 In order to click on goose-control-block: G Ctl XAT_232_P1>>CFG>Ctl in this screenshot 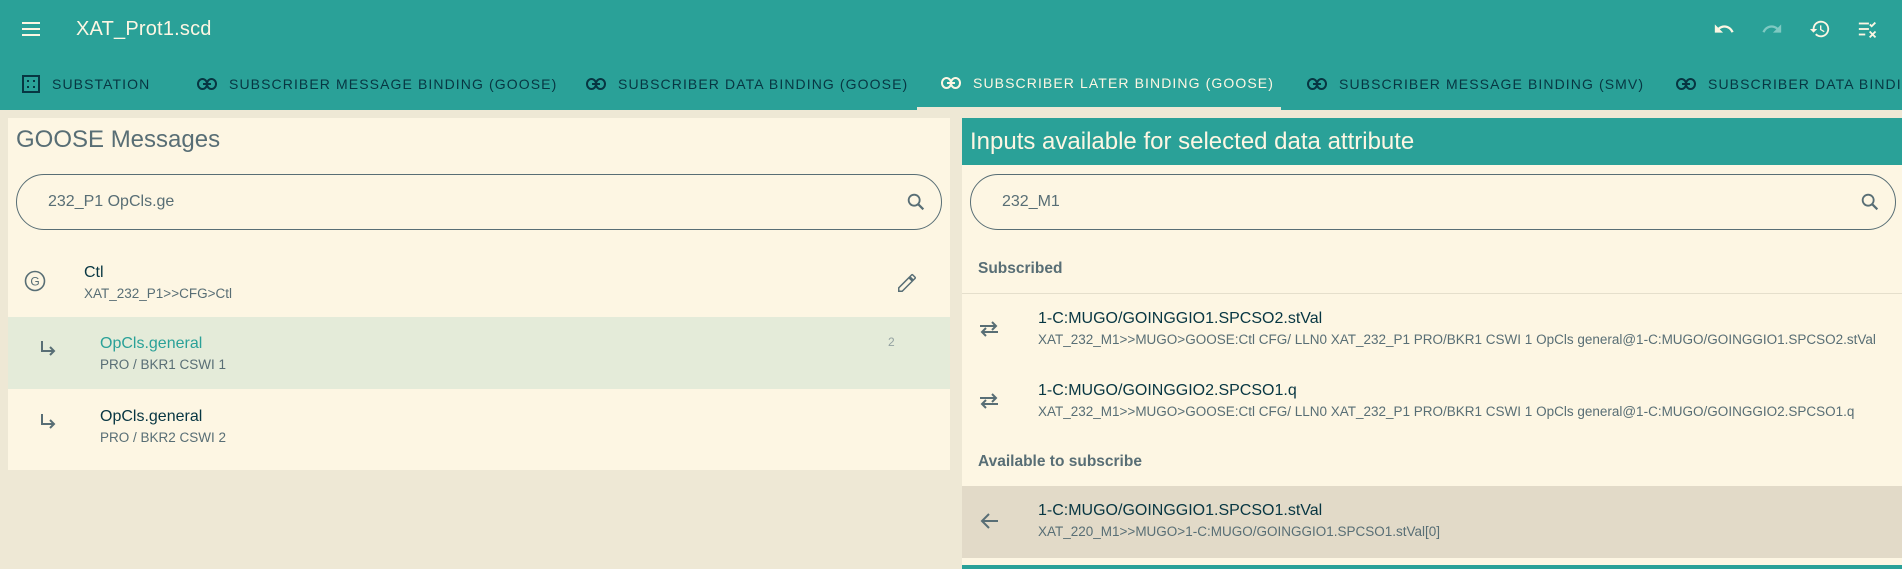, I will do `click(479, 285)`.